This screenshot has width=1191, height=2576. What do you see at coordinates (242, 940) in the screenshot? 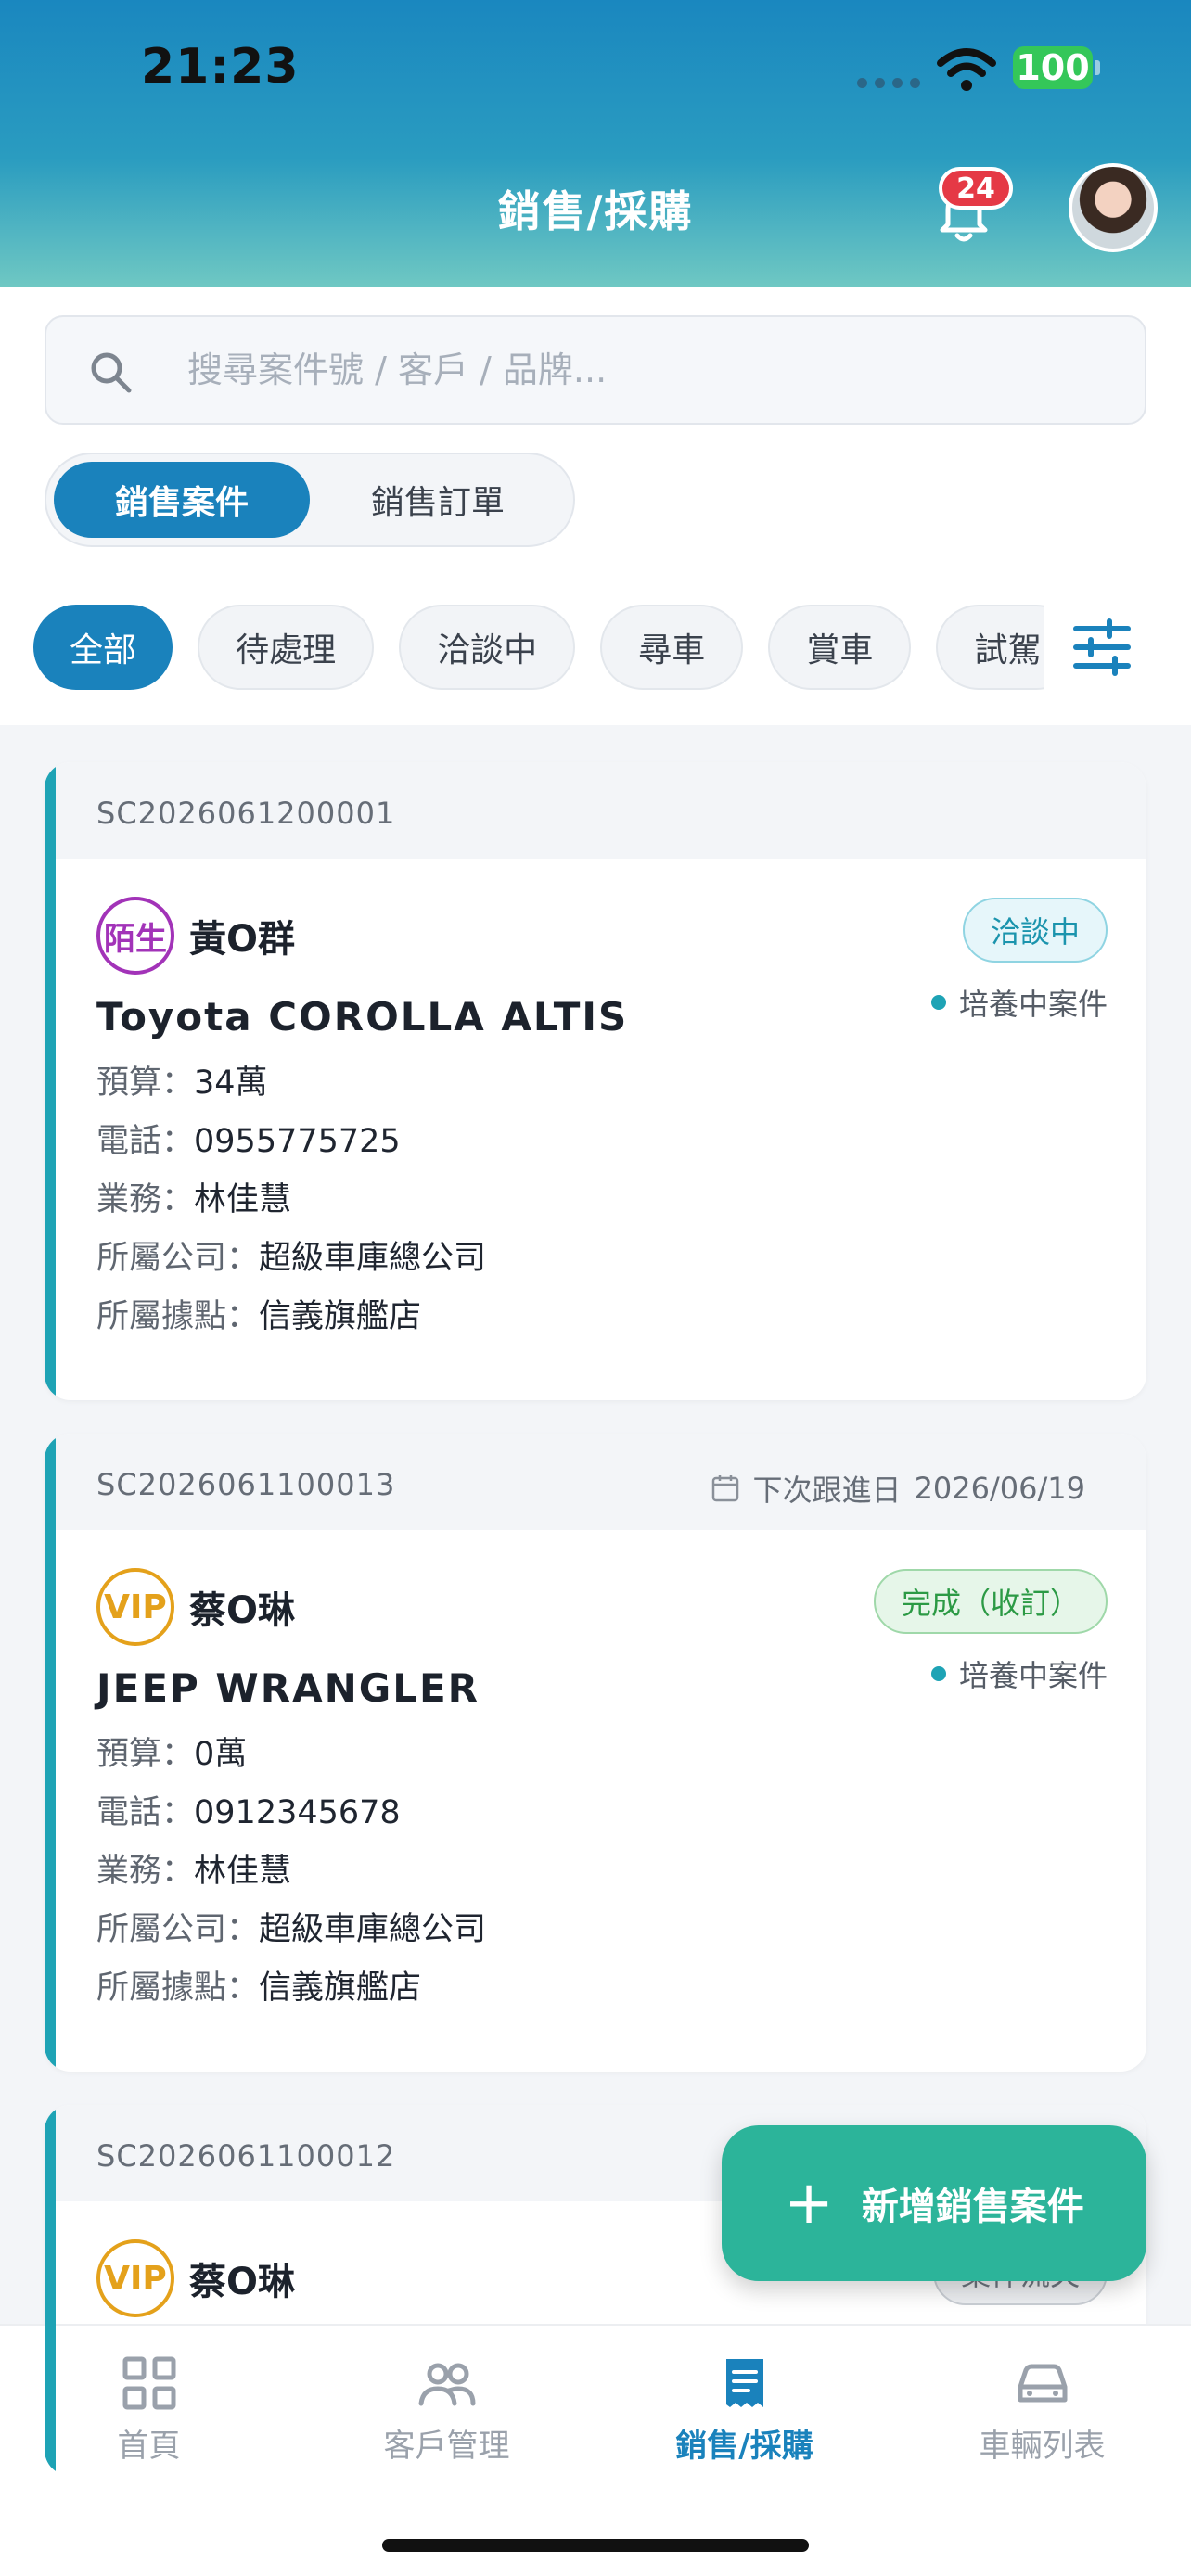
I see `customer-name: 黃O群` at bounding box center [242, 940].